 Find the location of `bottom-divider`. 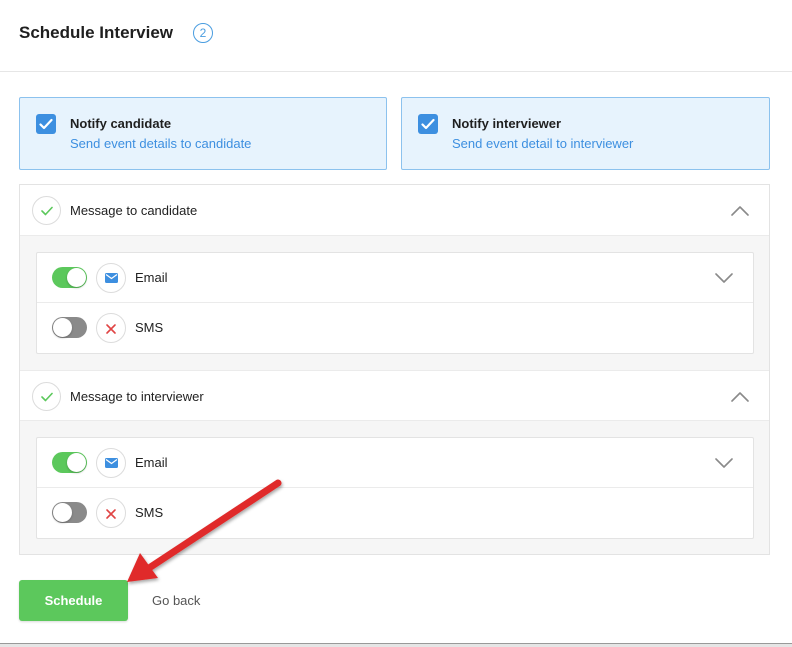

bottom-divider is located at coordinates (396, 645).